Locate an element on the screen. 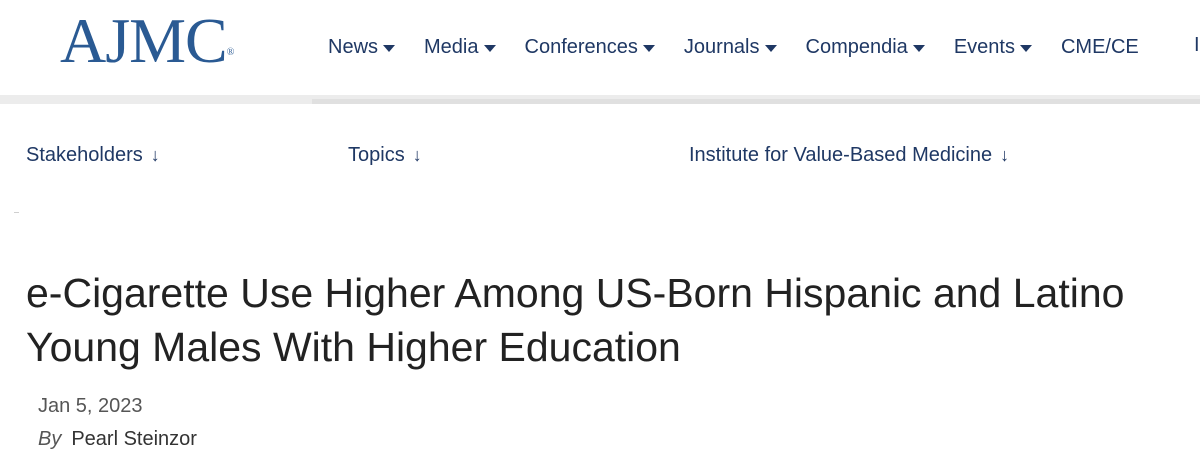 This screenshot has height=473, width=1200. nav-compendia-label: Compendia is located at coordinates (856, 46).